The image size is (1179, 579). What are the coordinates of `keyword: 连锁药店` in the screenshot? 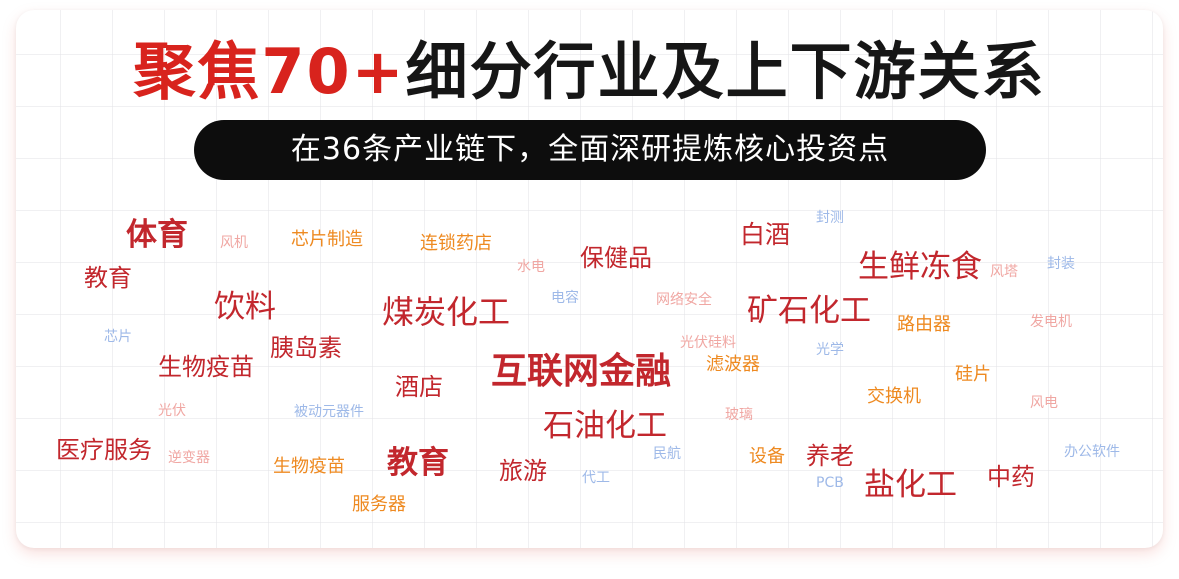 It's located at (456, 243).